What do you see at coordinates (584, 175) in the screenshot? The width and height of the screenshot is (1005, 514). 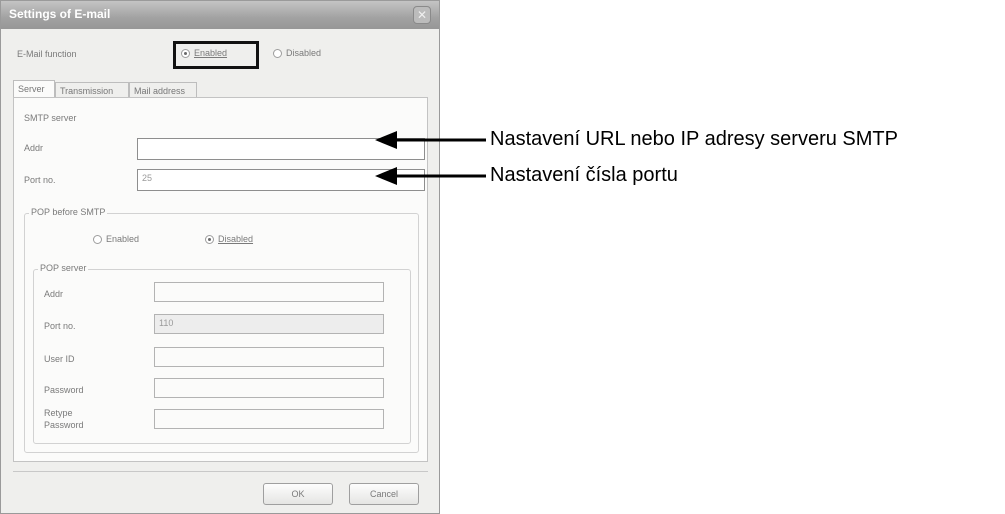 I see `port-annotation: Nastavení čísla portu` at bounding box center [584, 175].